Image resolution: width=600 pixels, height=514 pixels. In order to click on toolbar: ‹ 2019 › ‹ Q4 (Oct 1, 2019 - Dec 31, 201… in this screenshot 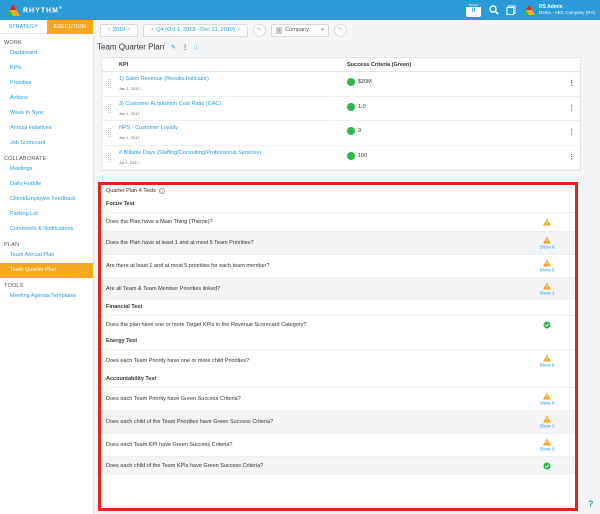, I will do `click(348, 30)`.